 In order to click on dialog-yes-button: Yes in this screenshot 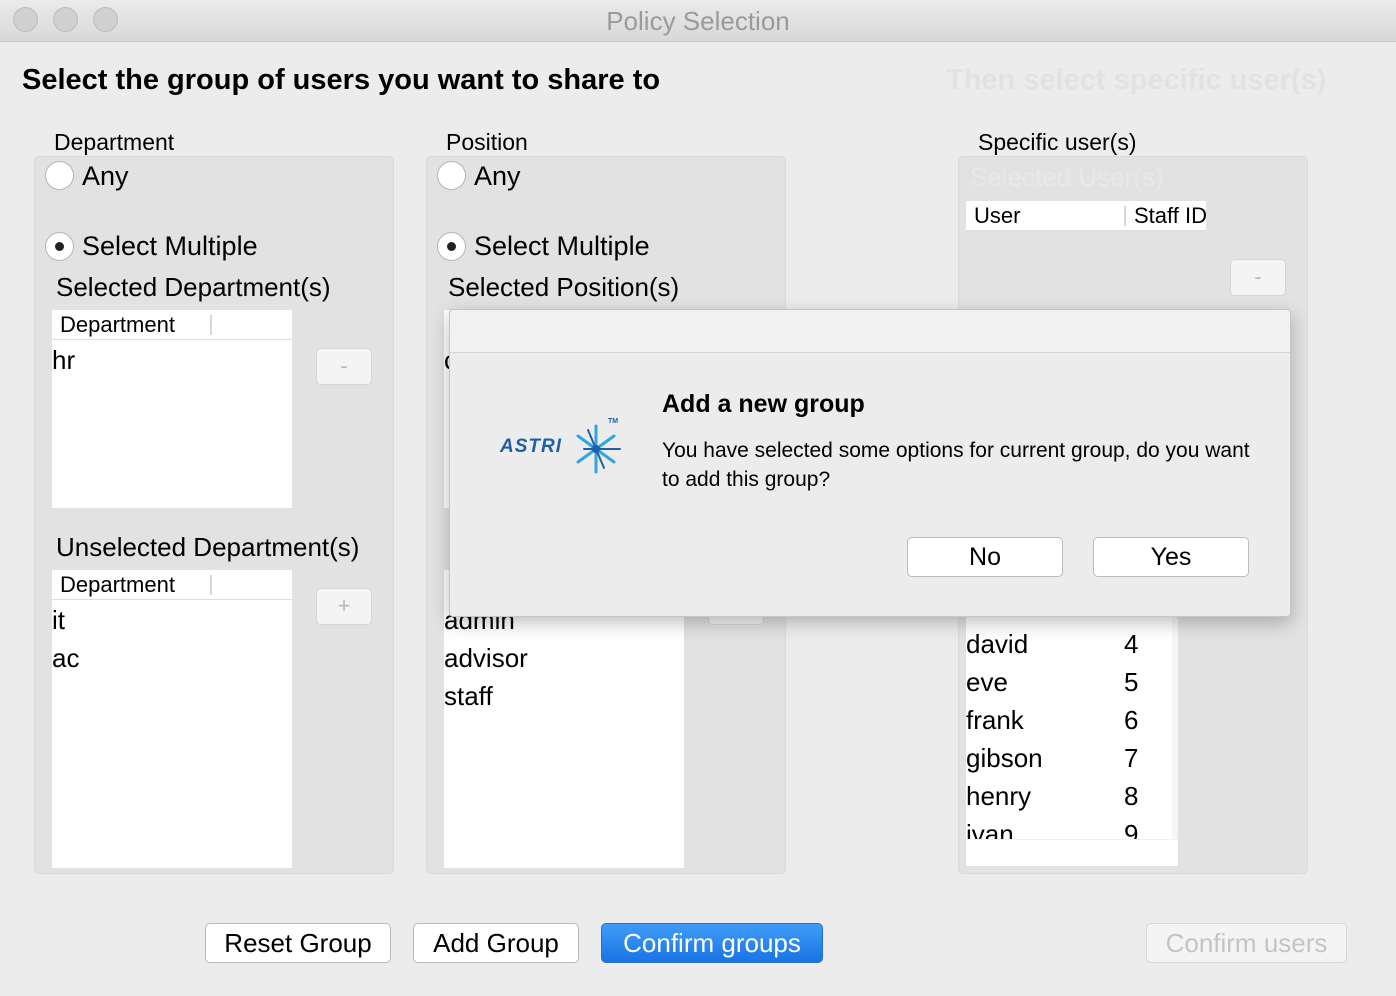, I will do `click(1171, 557)`.